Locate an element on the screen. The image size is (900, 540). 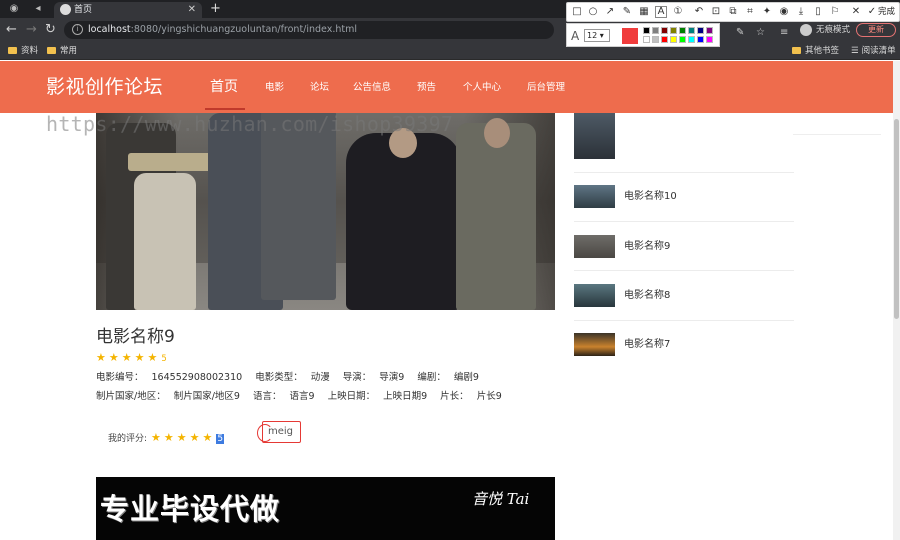
back-icon: ← is located at coordinates (11, 30).